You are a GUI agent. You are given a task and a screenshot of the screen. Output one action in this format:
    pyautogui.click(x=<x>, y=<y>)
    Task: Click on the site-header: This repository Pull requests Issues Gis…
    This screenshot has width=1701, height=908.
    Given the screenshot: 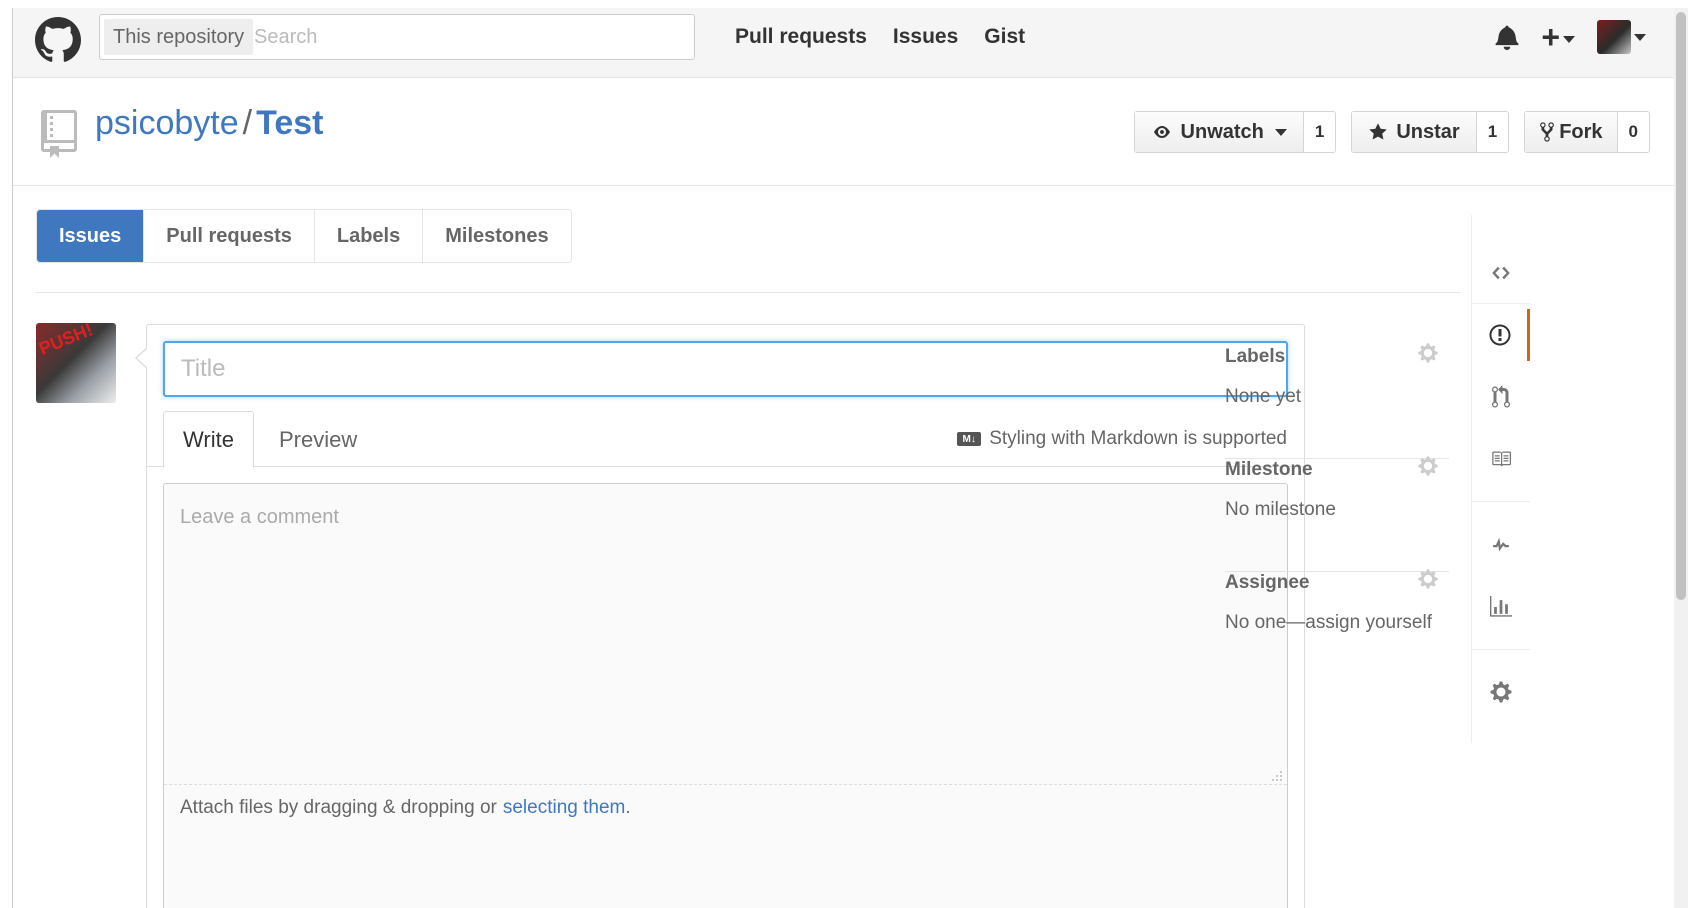 What is the action you would take?
    pyautogui.click(x=850, y=43)
    